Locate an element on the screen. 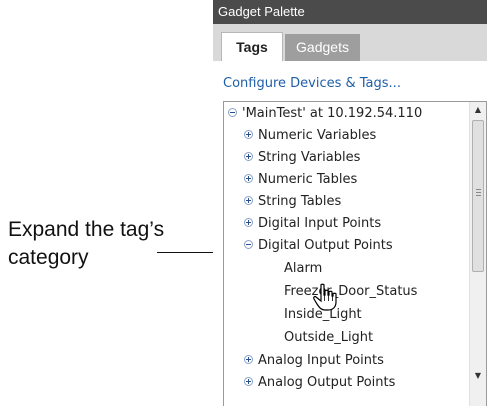  tree-root-label: 'MainTest' at 10.192.54.110 is located at coordinates (332, 113).